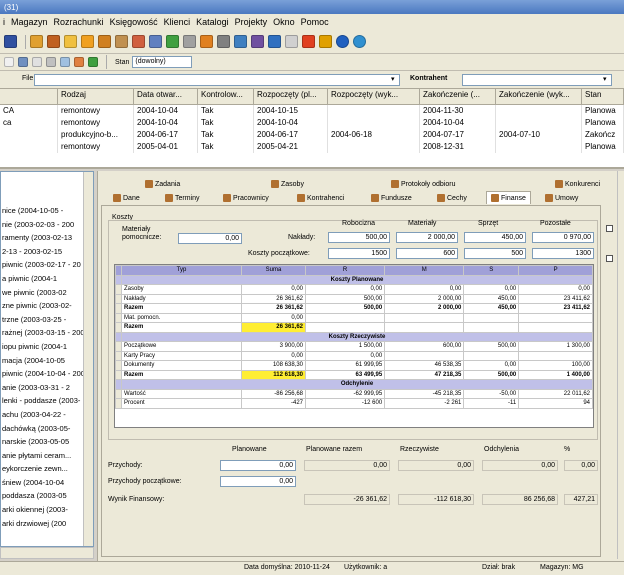  What do you see at coordinates (47, 322) in the screenshot?
I see `tree-item: trzne (2003-03-25 -` at bounding box center [47, 322].